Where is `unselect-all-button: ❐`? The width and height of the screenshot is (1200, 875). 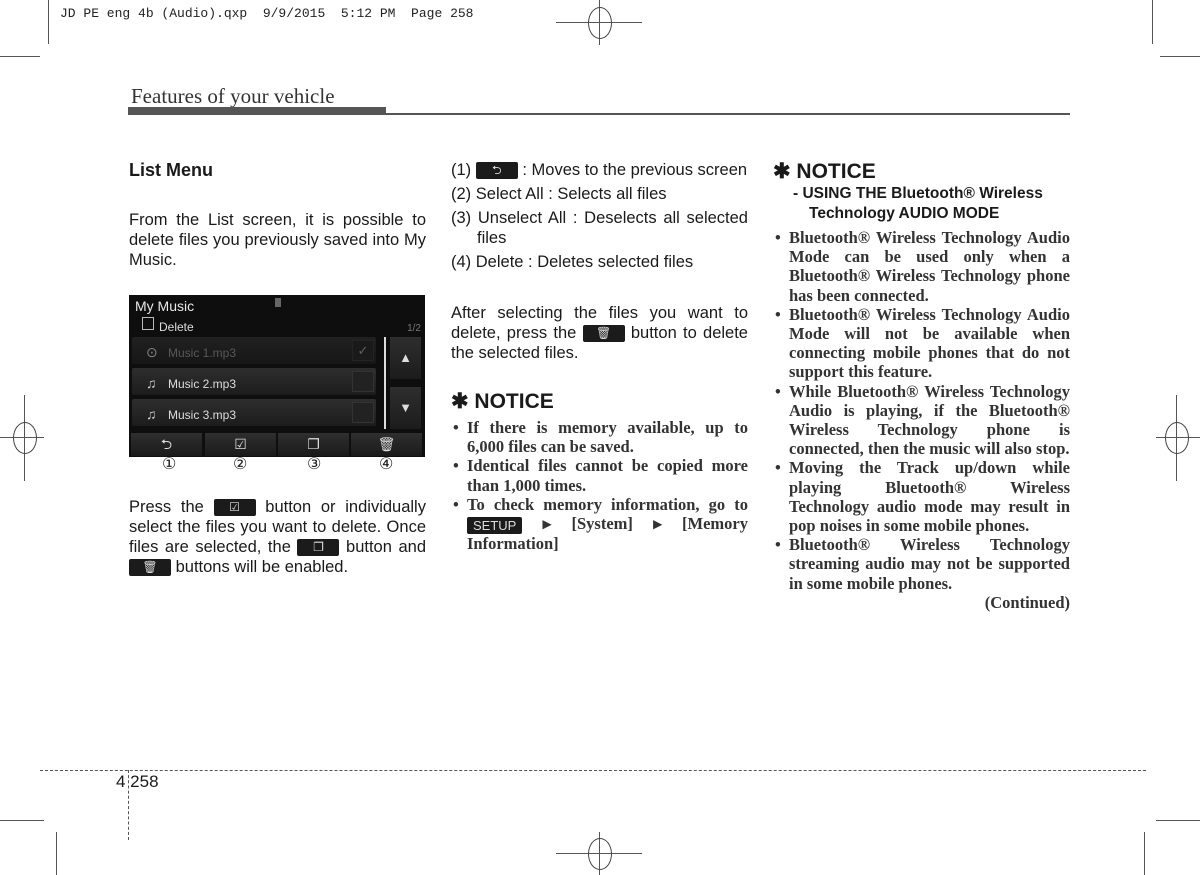
unselect-all-button: ❐ is located at coordinates (313, 444).